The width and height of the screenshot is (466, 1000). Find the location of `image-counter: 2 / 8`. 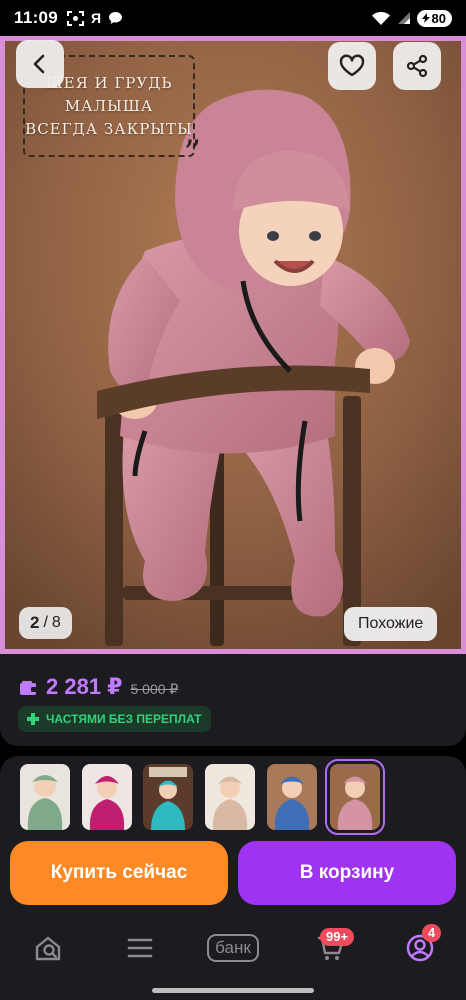

image-counter: 2 / 8 is located at coordinates (45, 623).